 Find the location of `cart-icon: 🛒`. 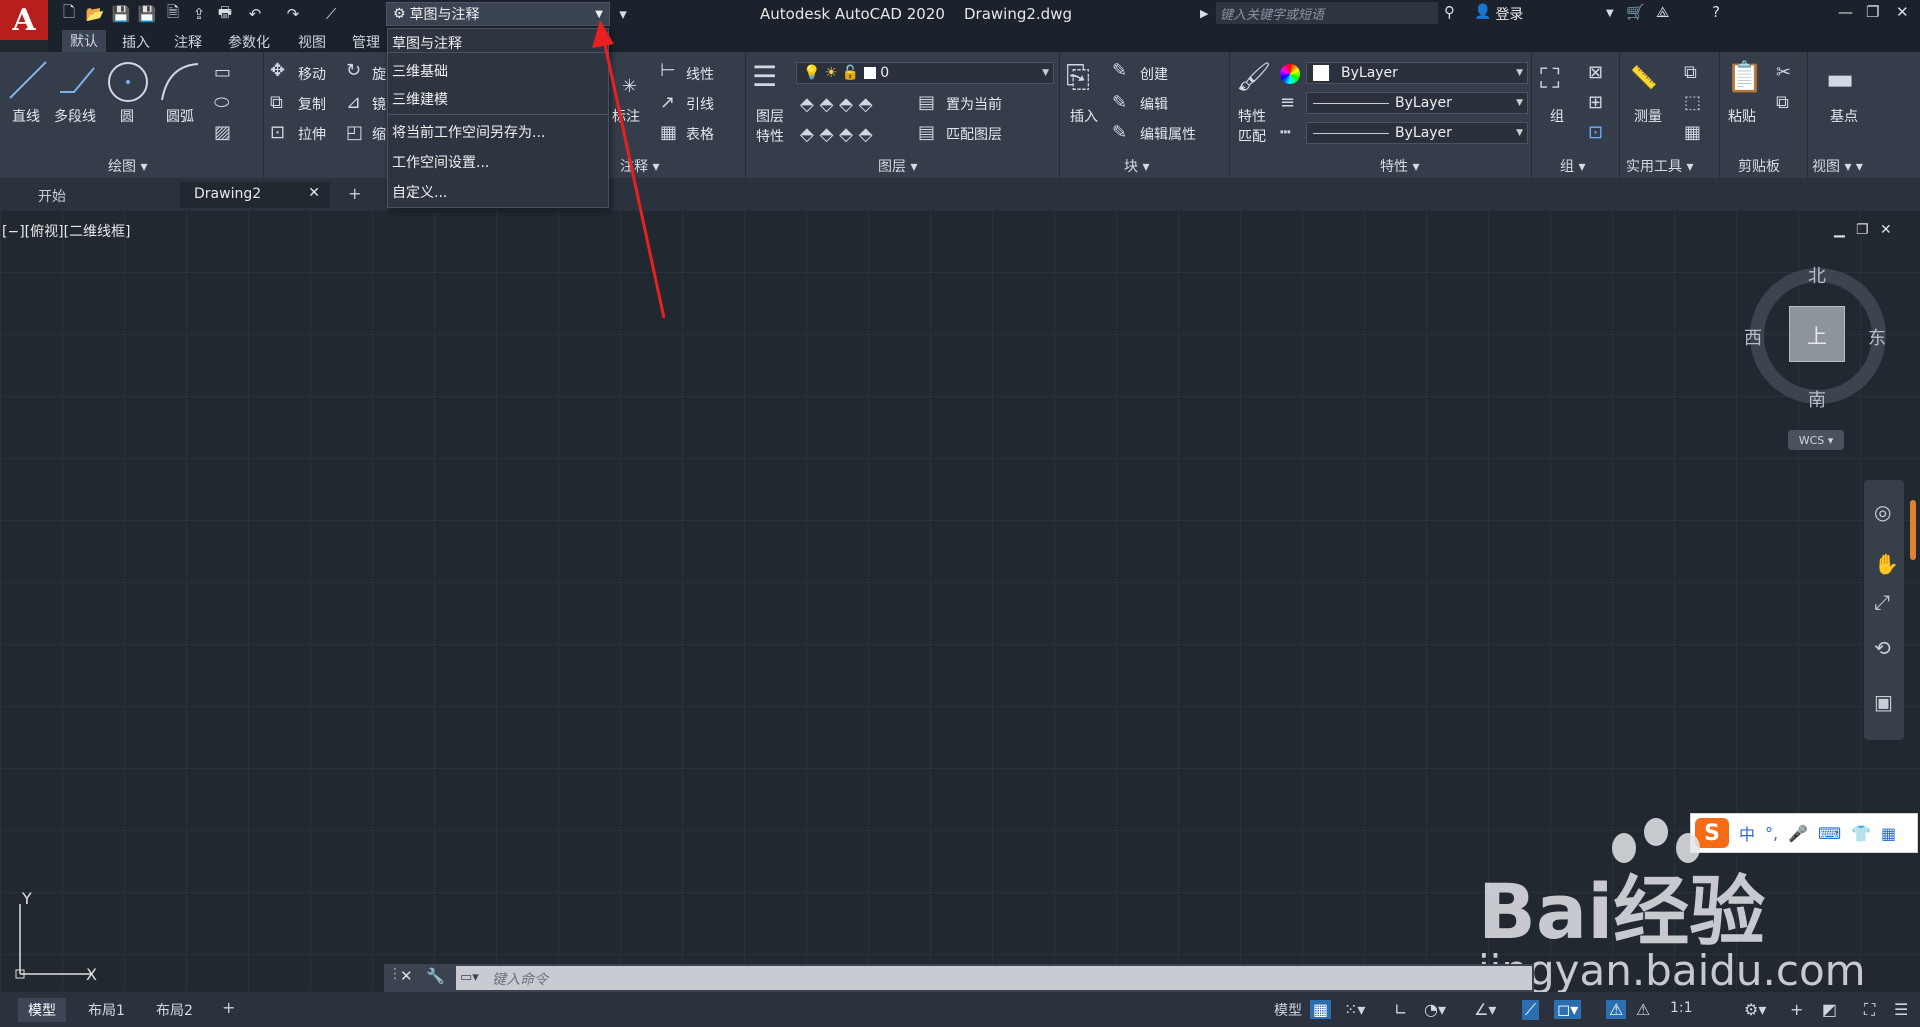

cart-icon: 🛒 is located at coordinates (1635, 12).